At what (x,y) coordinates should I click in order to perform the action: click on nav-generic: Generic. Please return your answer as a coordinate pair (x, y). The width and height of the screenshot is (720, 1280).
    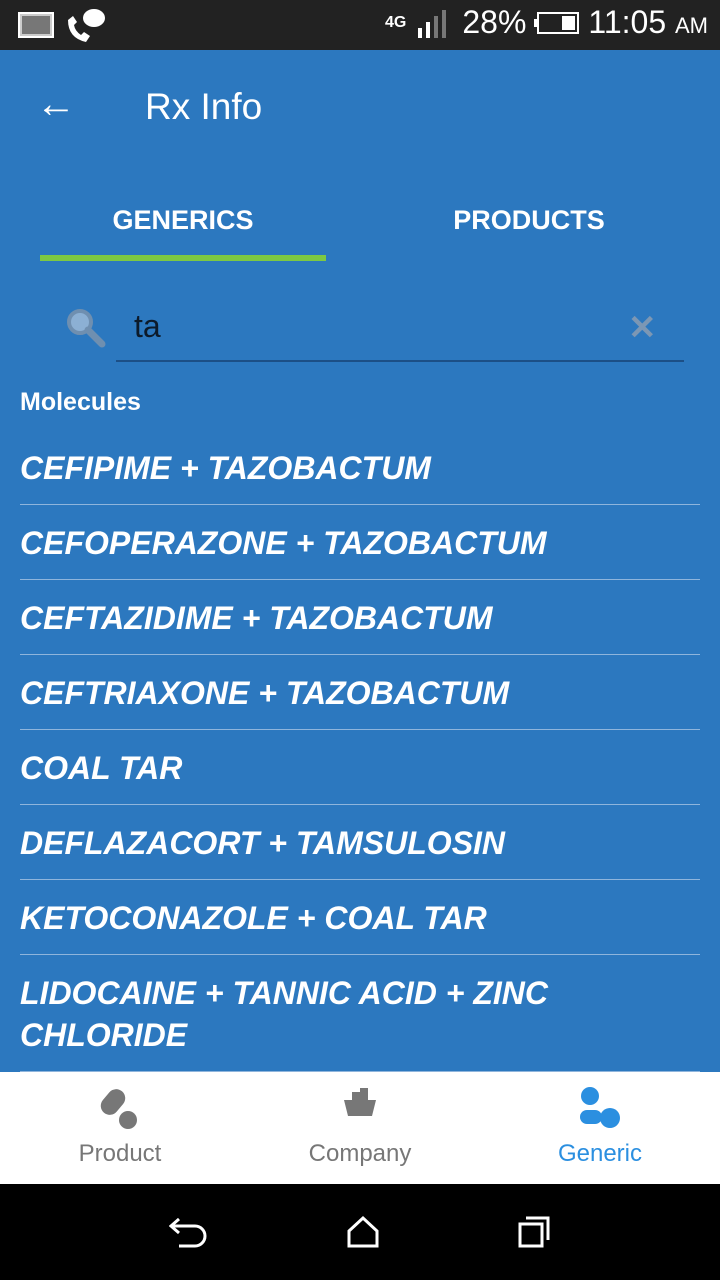
    Looking at the image, I should click on (600, 1128).